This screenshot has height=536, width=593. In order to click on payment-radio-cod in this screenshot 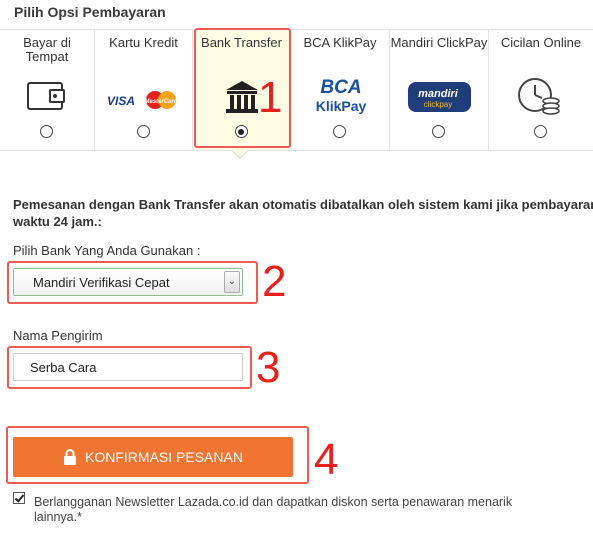, I will do `click(46, 131)`.